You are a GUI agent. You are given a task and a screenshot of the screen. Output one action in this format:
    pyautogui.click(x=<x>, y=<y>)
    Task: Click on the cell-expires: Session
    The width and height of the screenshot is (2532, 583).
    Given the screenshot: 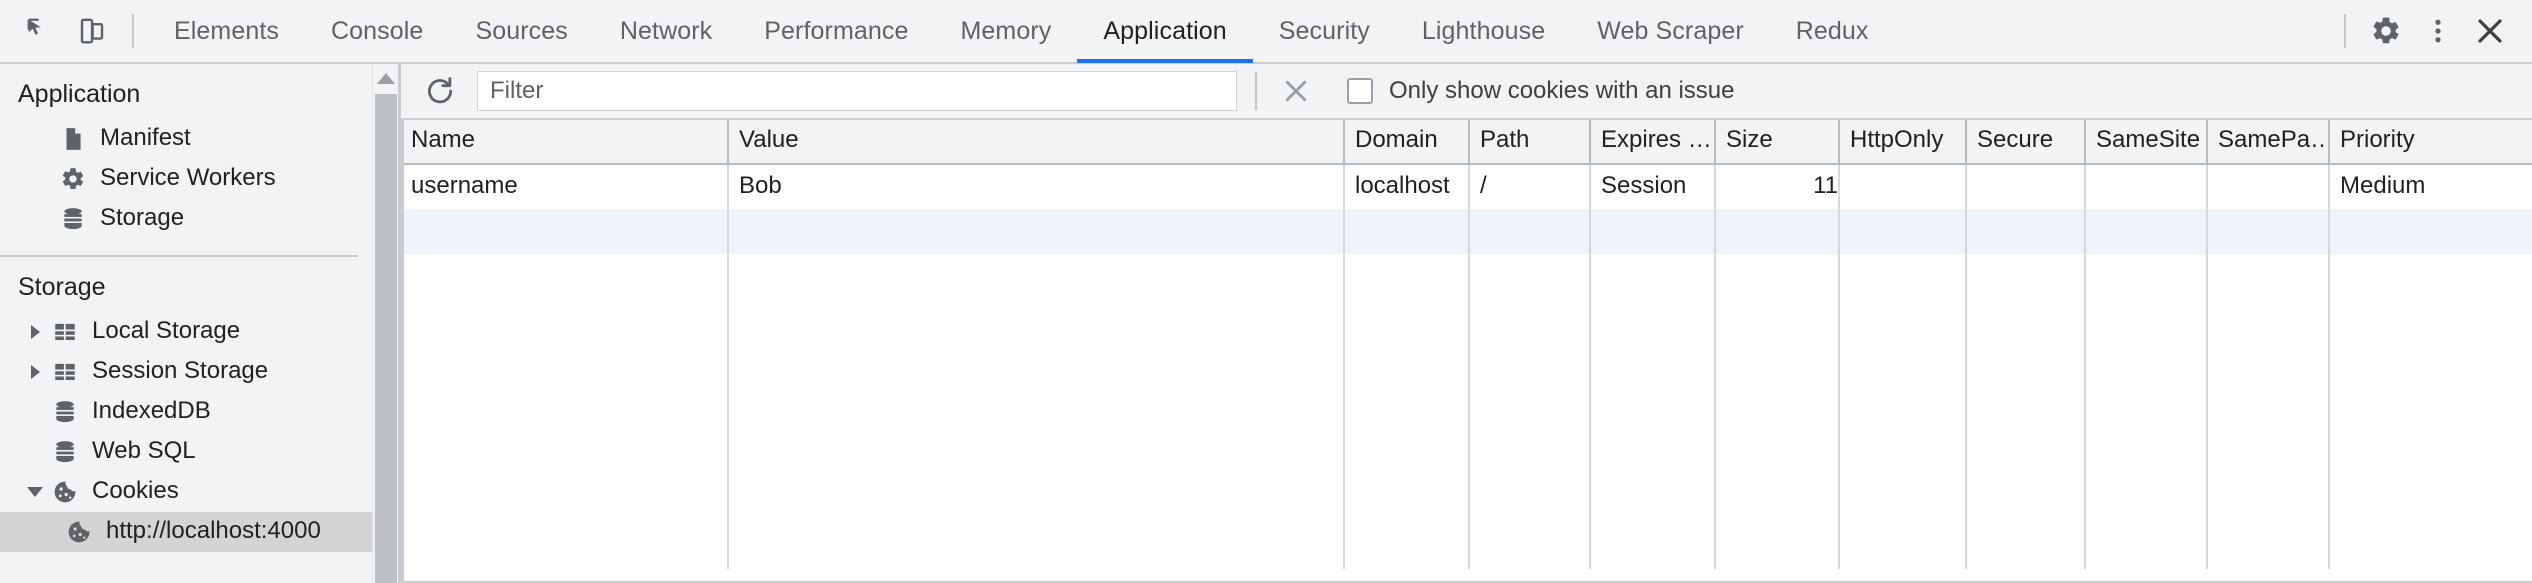 What is the action you would take?
    pyautogui.click(x=1653, y=186)
    